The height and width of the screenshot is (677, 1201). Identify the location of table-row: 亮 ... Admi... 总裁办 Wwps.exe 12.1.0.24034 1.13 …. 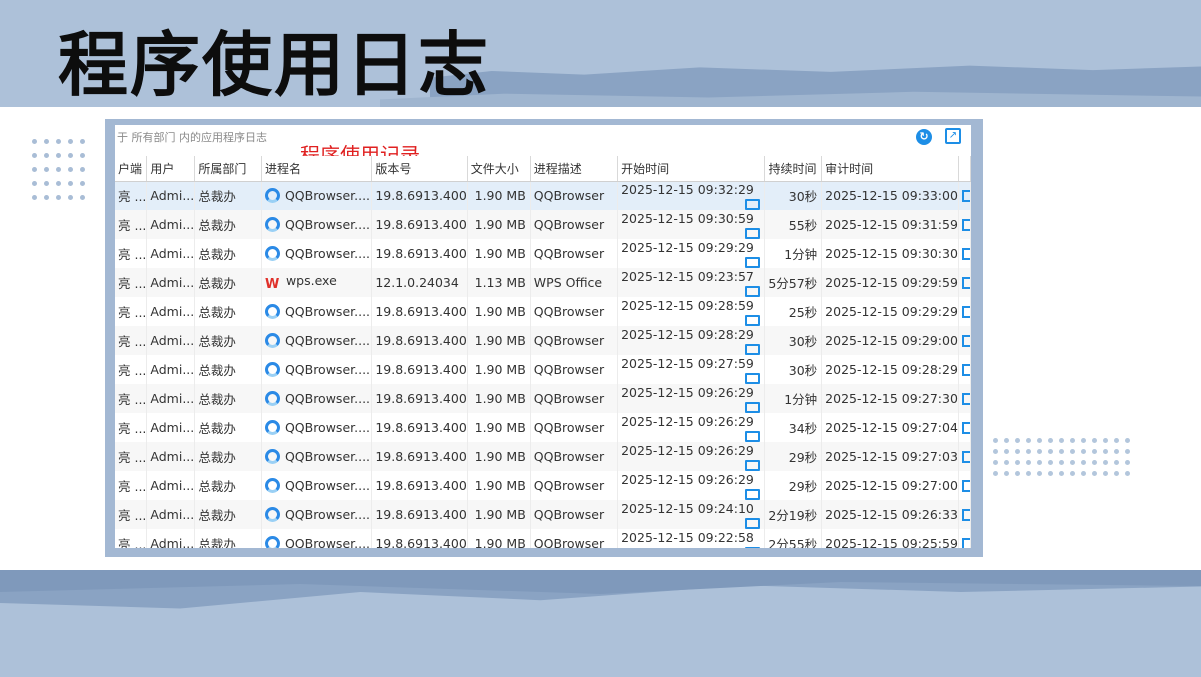
(543, 282).